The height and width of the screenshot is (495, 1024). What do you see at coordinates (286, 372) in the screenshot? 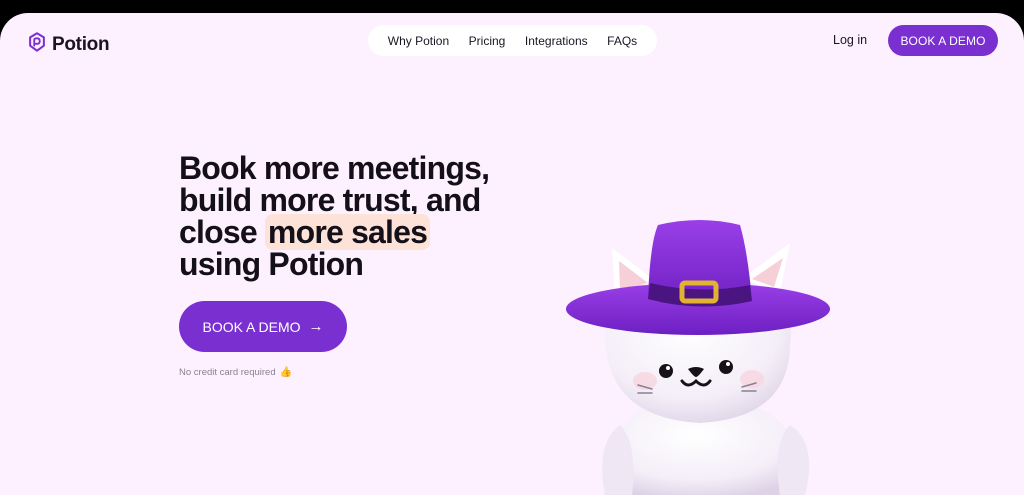
I see `thumbs-up-emoji: 👍` at bounding box center [286, 372].